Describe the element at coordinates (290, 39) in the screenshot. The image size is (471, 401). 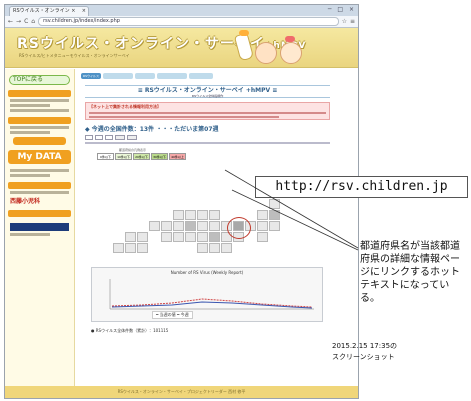
I see `hair-bow-illustration` at that location.